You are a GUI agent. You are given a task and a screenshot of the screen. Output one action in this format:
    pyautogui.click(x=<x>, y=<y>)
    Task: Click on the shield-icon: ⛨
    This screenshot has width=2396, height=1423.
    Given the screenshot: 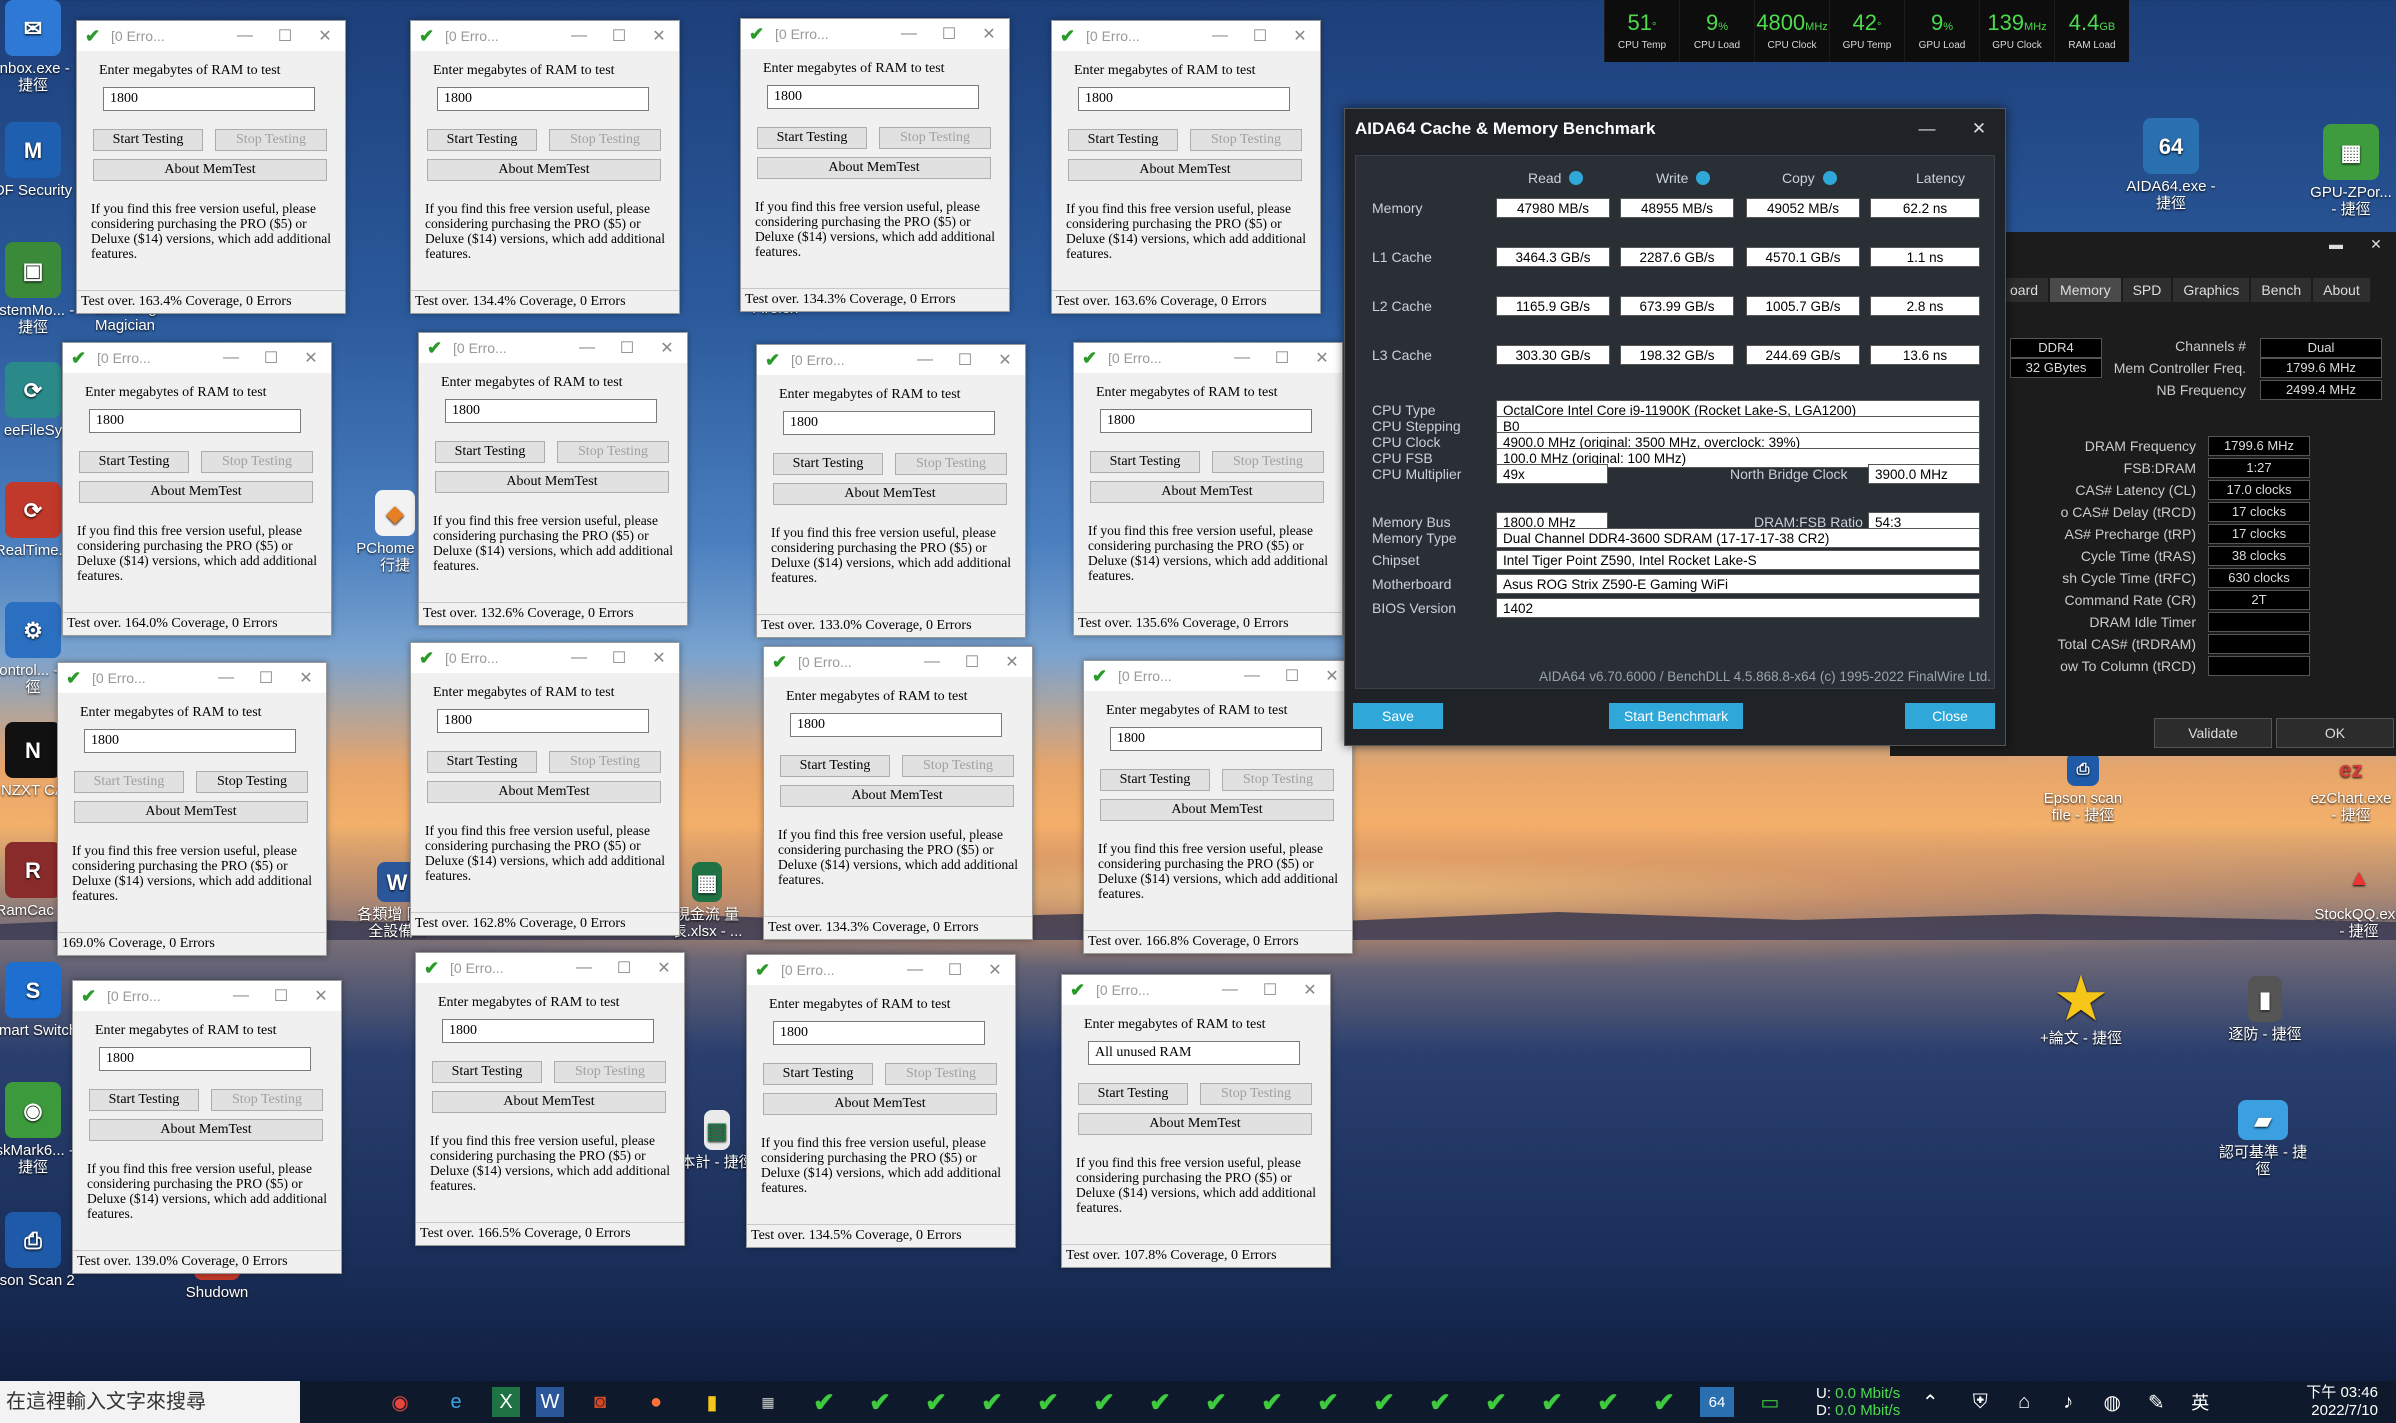 What is the action you would take?
    pyautogui.click(x=1980, y=1402)
    